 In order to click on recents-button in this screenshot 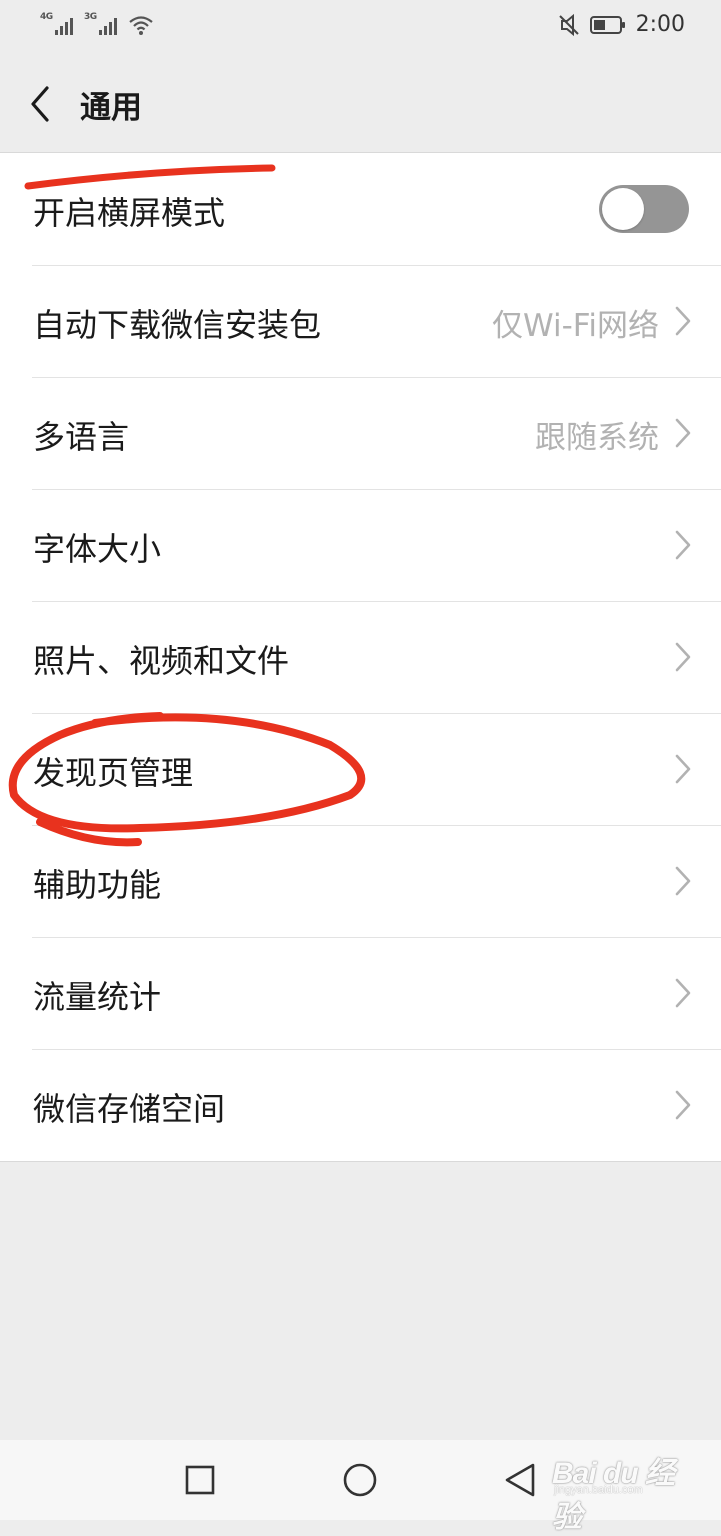, I will do `click(200, 1480)`.